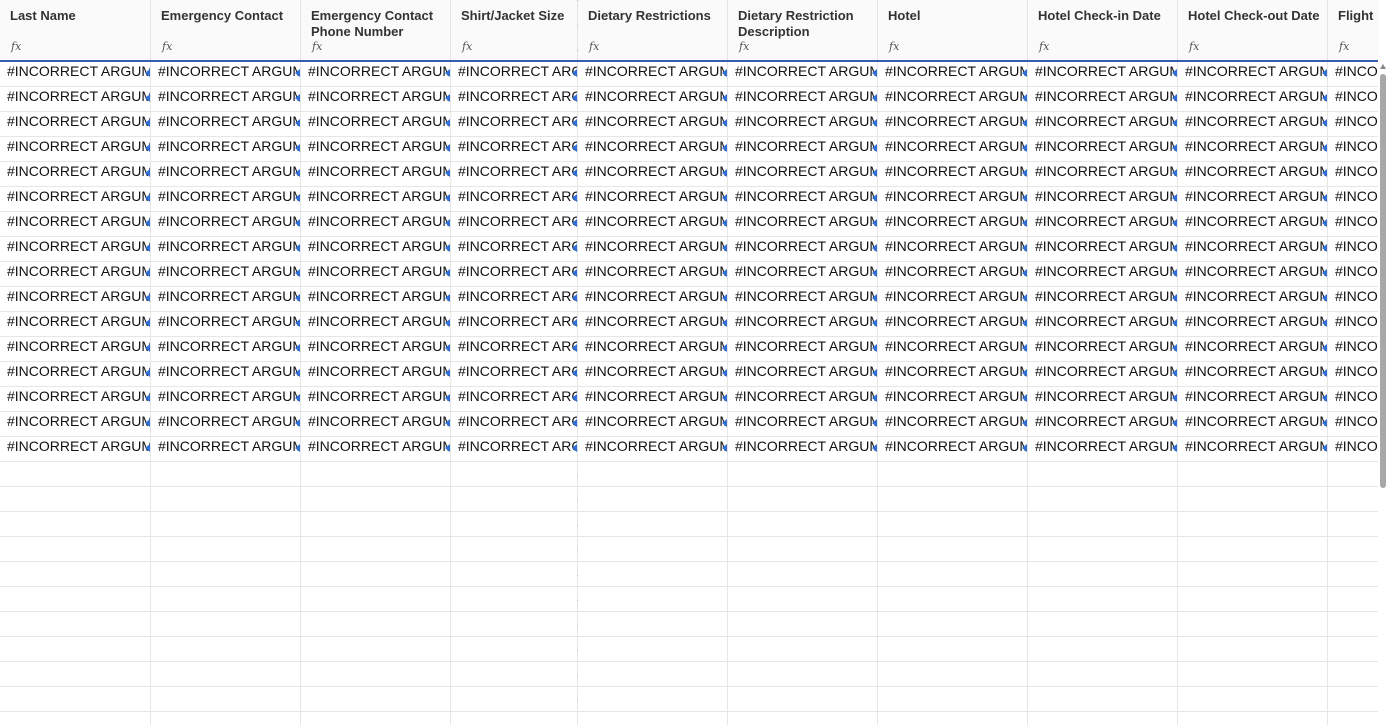 The height and width of the screenshot is (725, 1387). What do you see at coordinates (1383, 281) in the screenshot?
I see `scrollbar-thumb` at bounding box center [1383, 281].